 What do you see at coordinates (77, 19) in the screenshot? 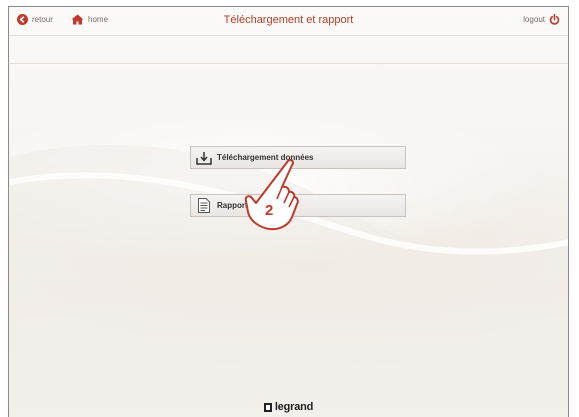
I see `home-icon` at bounding box center [77, 19].